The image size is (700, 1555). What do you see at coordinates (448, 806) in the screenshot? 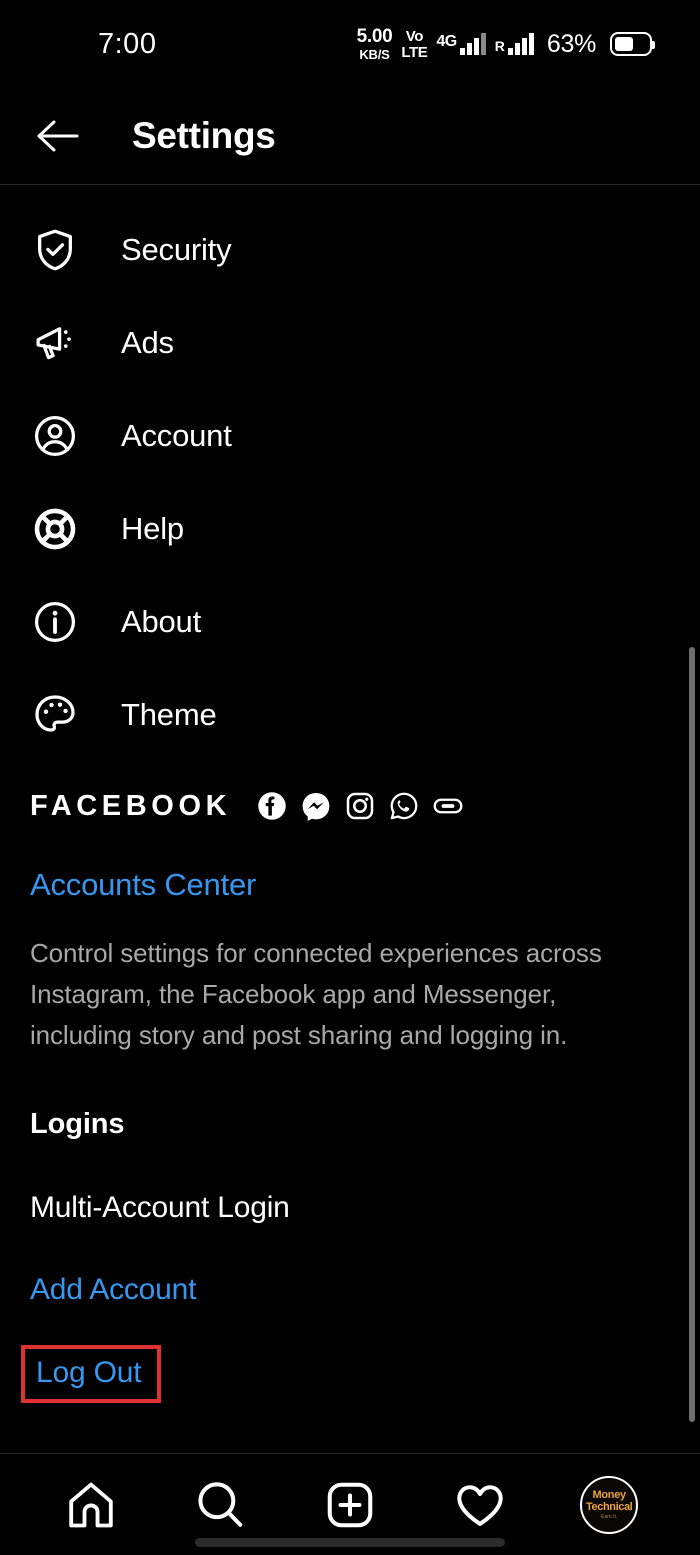
I see `portal-icon` at bounding box center [448, 806].